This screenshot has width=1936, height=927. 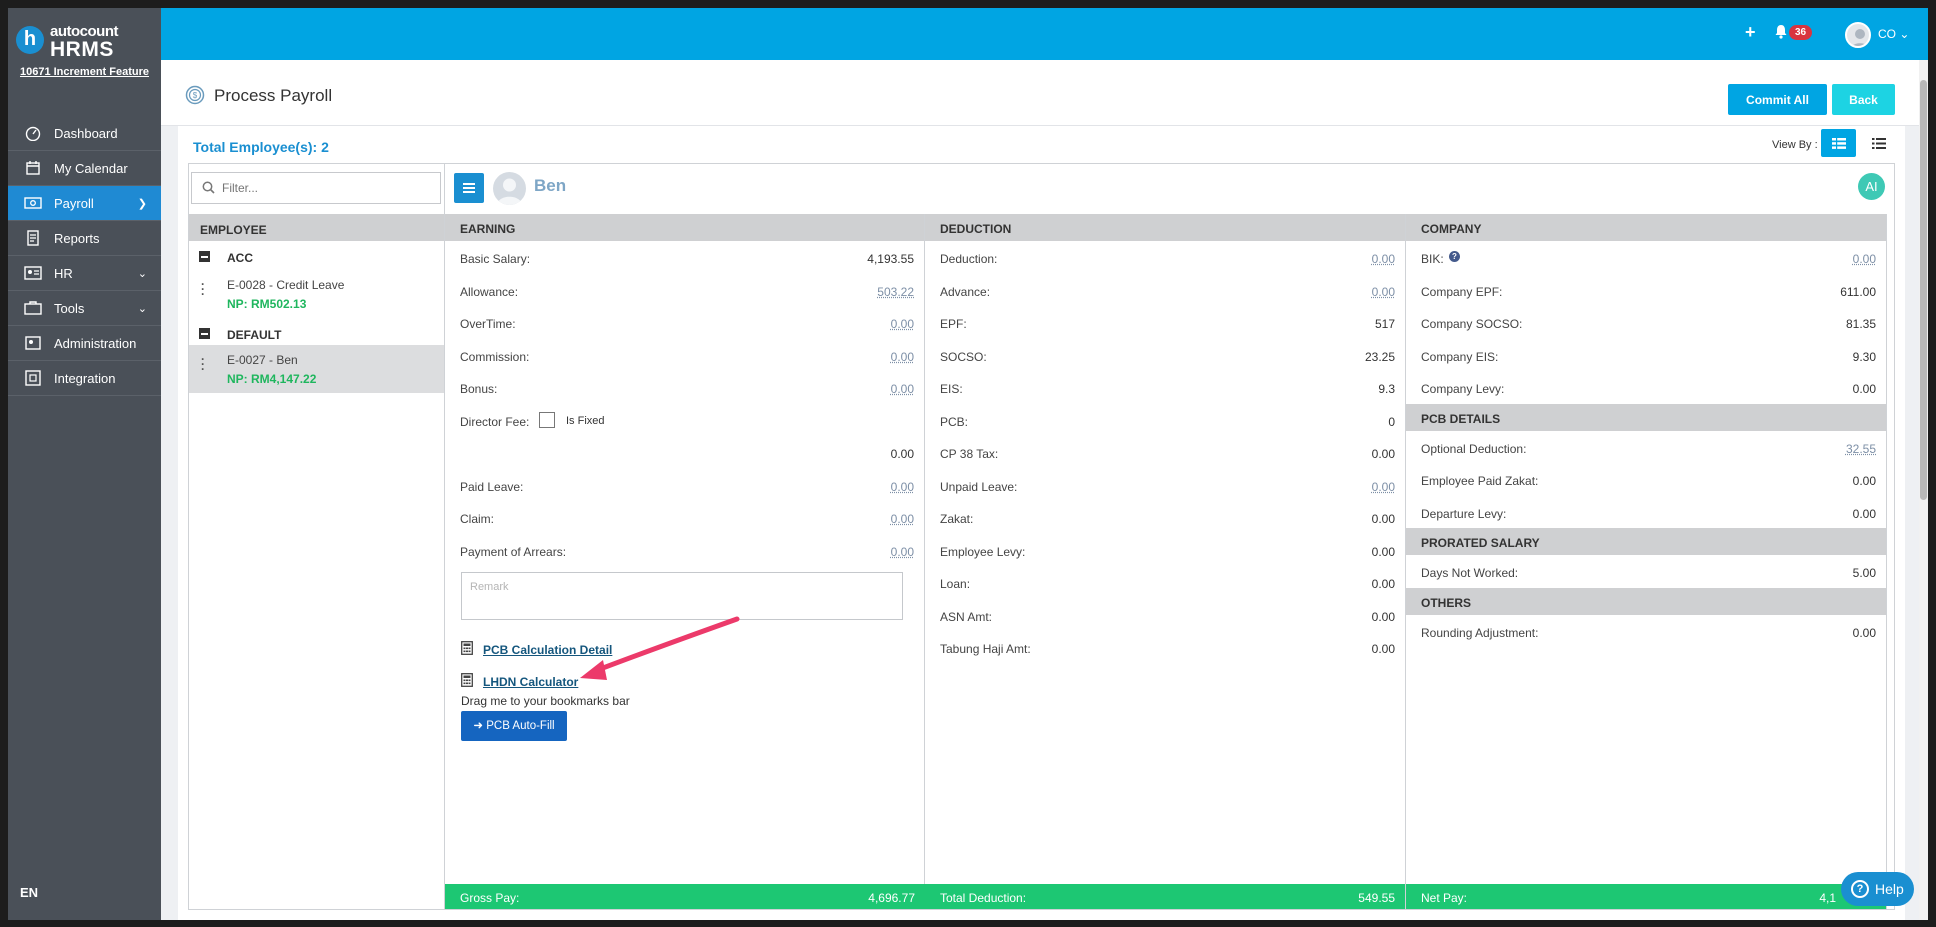 What do you see at coordinates (1827, 898) in the screenshot?
I see `net-pay-value: 4,1` at bounding box center [1827, 898].